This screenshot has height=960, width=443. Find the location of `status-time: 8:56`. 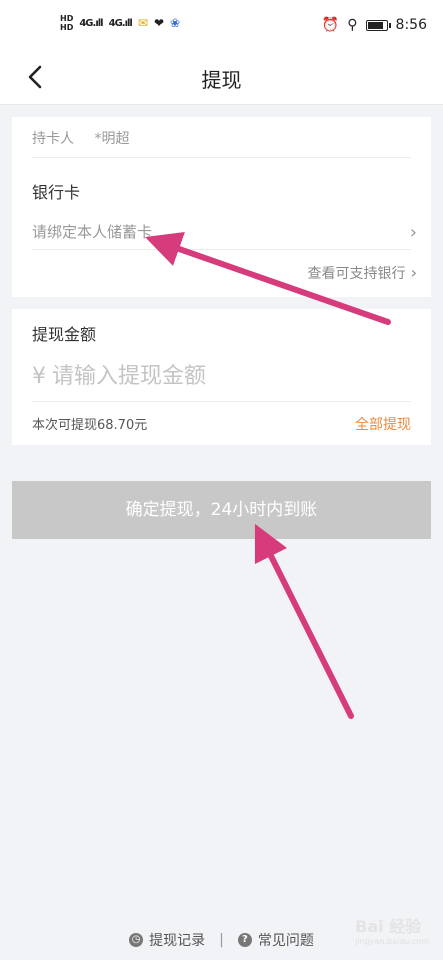

status-time: 8:56 is located at coordinates (411, 25).